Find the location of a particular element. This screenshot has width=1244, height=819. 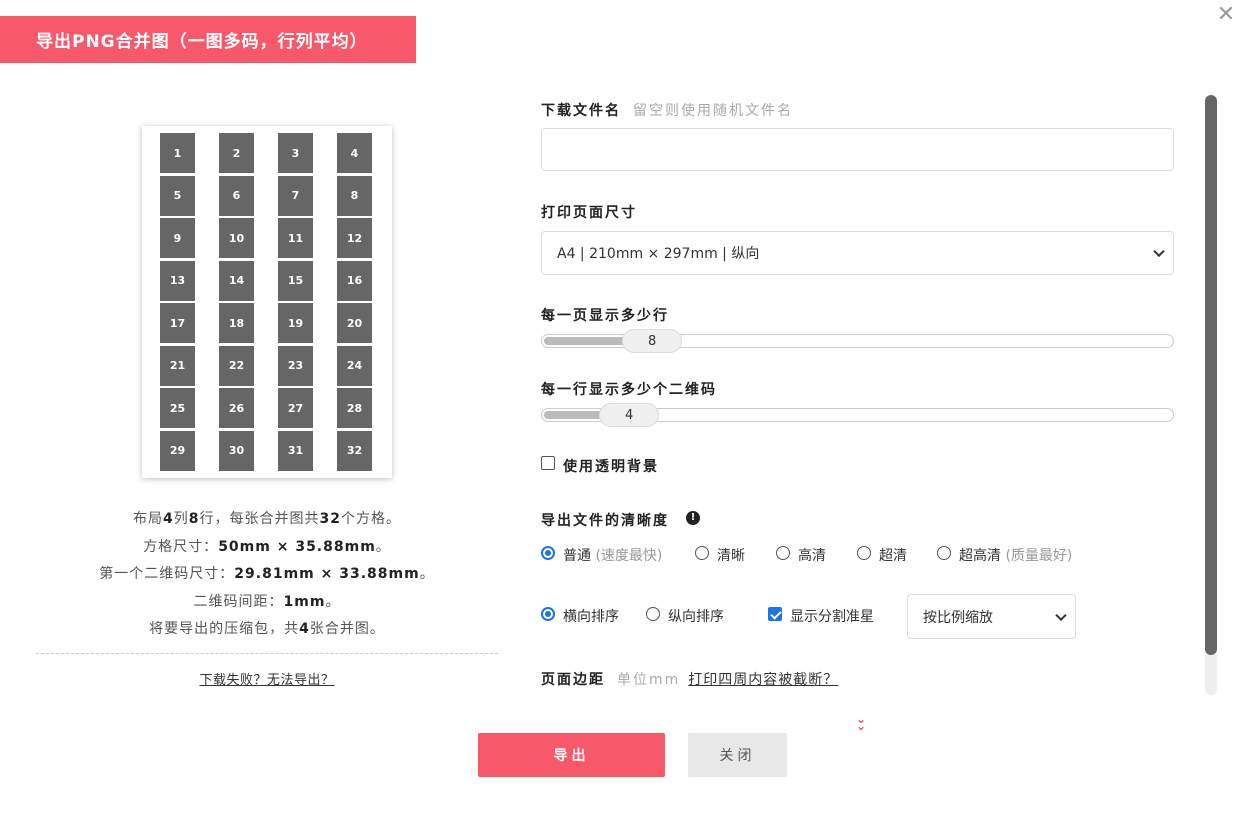

scrollbar-thumb is located at coordinates (1211, 375).